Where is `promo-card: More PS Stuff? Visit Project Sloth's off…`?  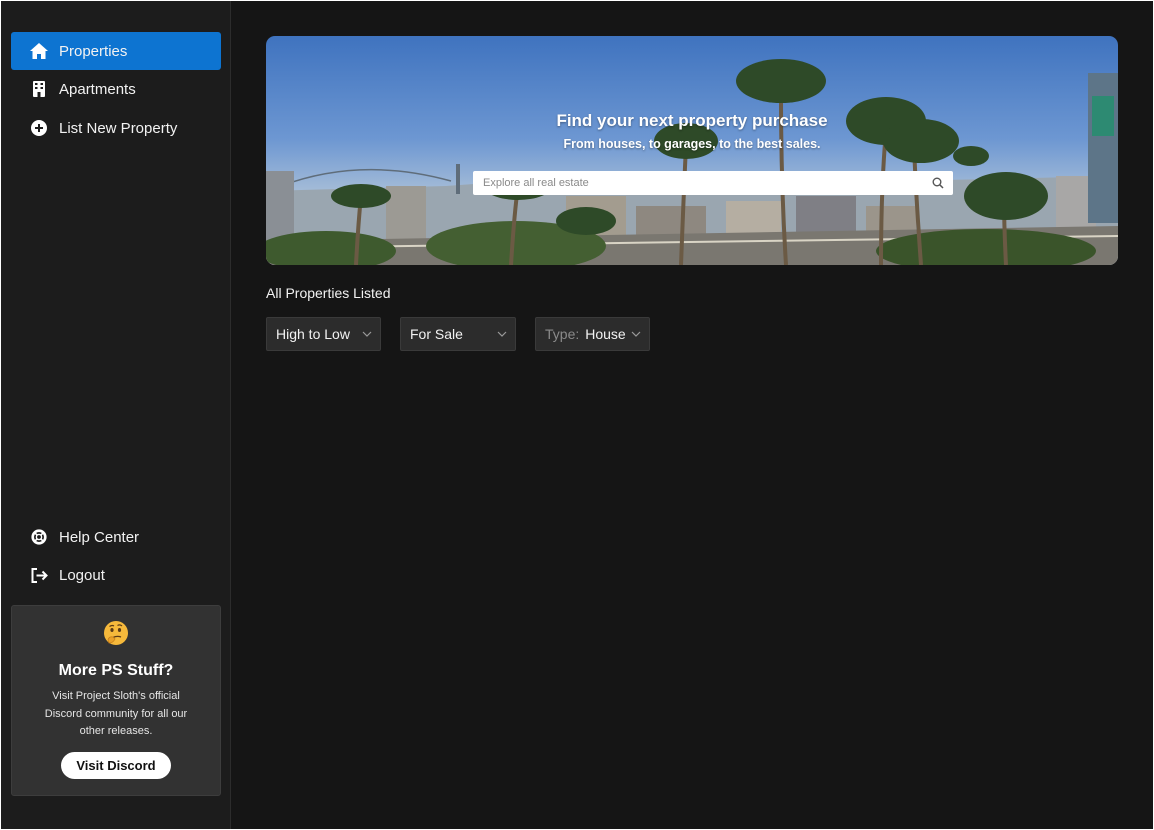
promo-card: More PS Stuff? Visit Project Sloth's off… is located at coordinates (116, 700).